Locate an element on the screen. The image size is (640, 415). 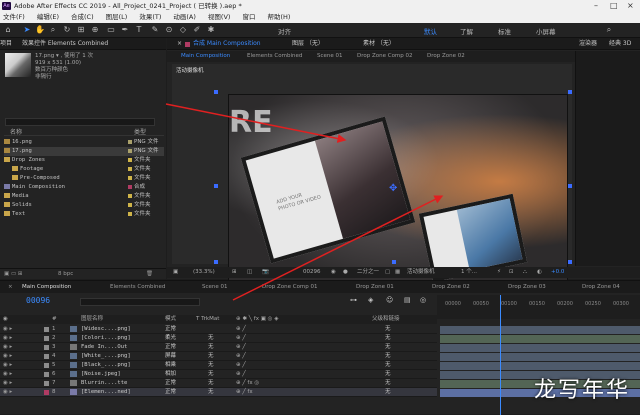
watermark-text: 龙写年华 is located at coordinates (581, 390).